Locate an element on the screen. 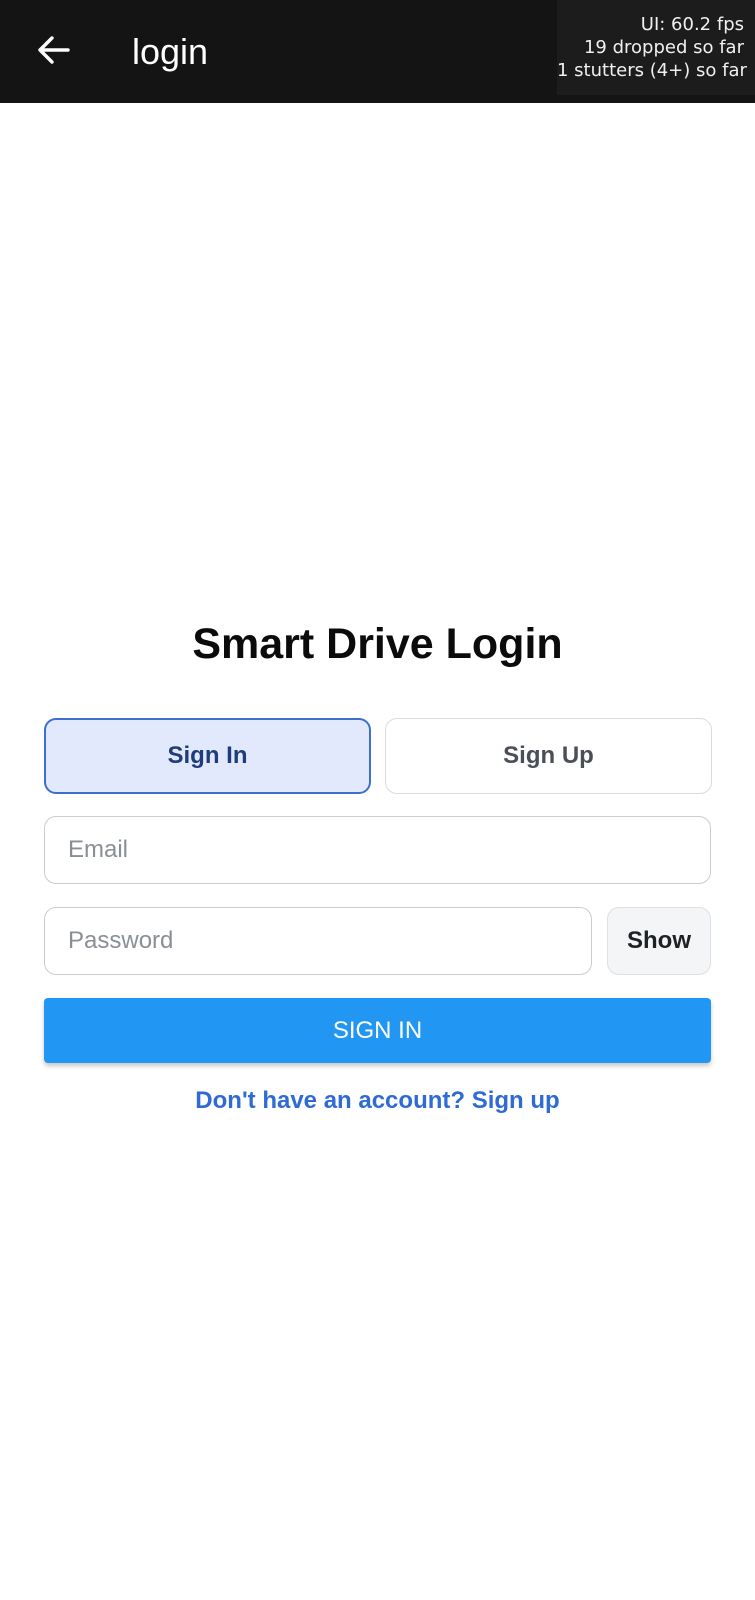 This screenshot has width=755, height=1600. tab-sign-up-label: Sign Up is located at coordinates (548, 755).